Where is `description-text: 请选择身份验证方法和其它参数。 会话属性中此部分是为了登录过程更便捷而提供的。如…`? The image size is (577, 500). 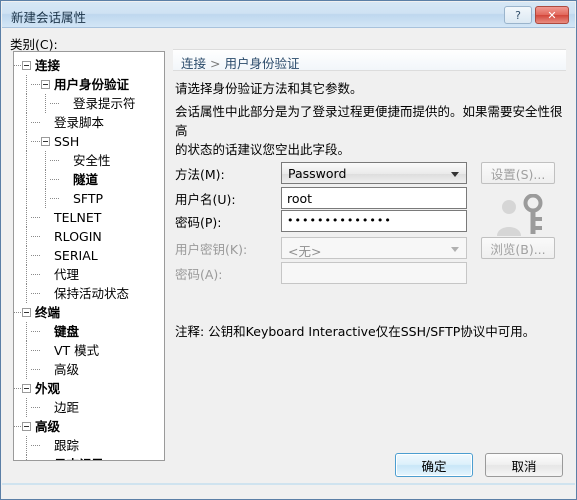
description-text: 请选择身份验证方法和其它参数。 会话属性中此部分是为了登录过程更便捷而提供的。如… is located at coordinates (371, 119).